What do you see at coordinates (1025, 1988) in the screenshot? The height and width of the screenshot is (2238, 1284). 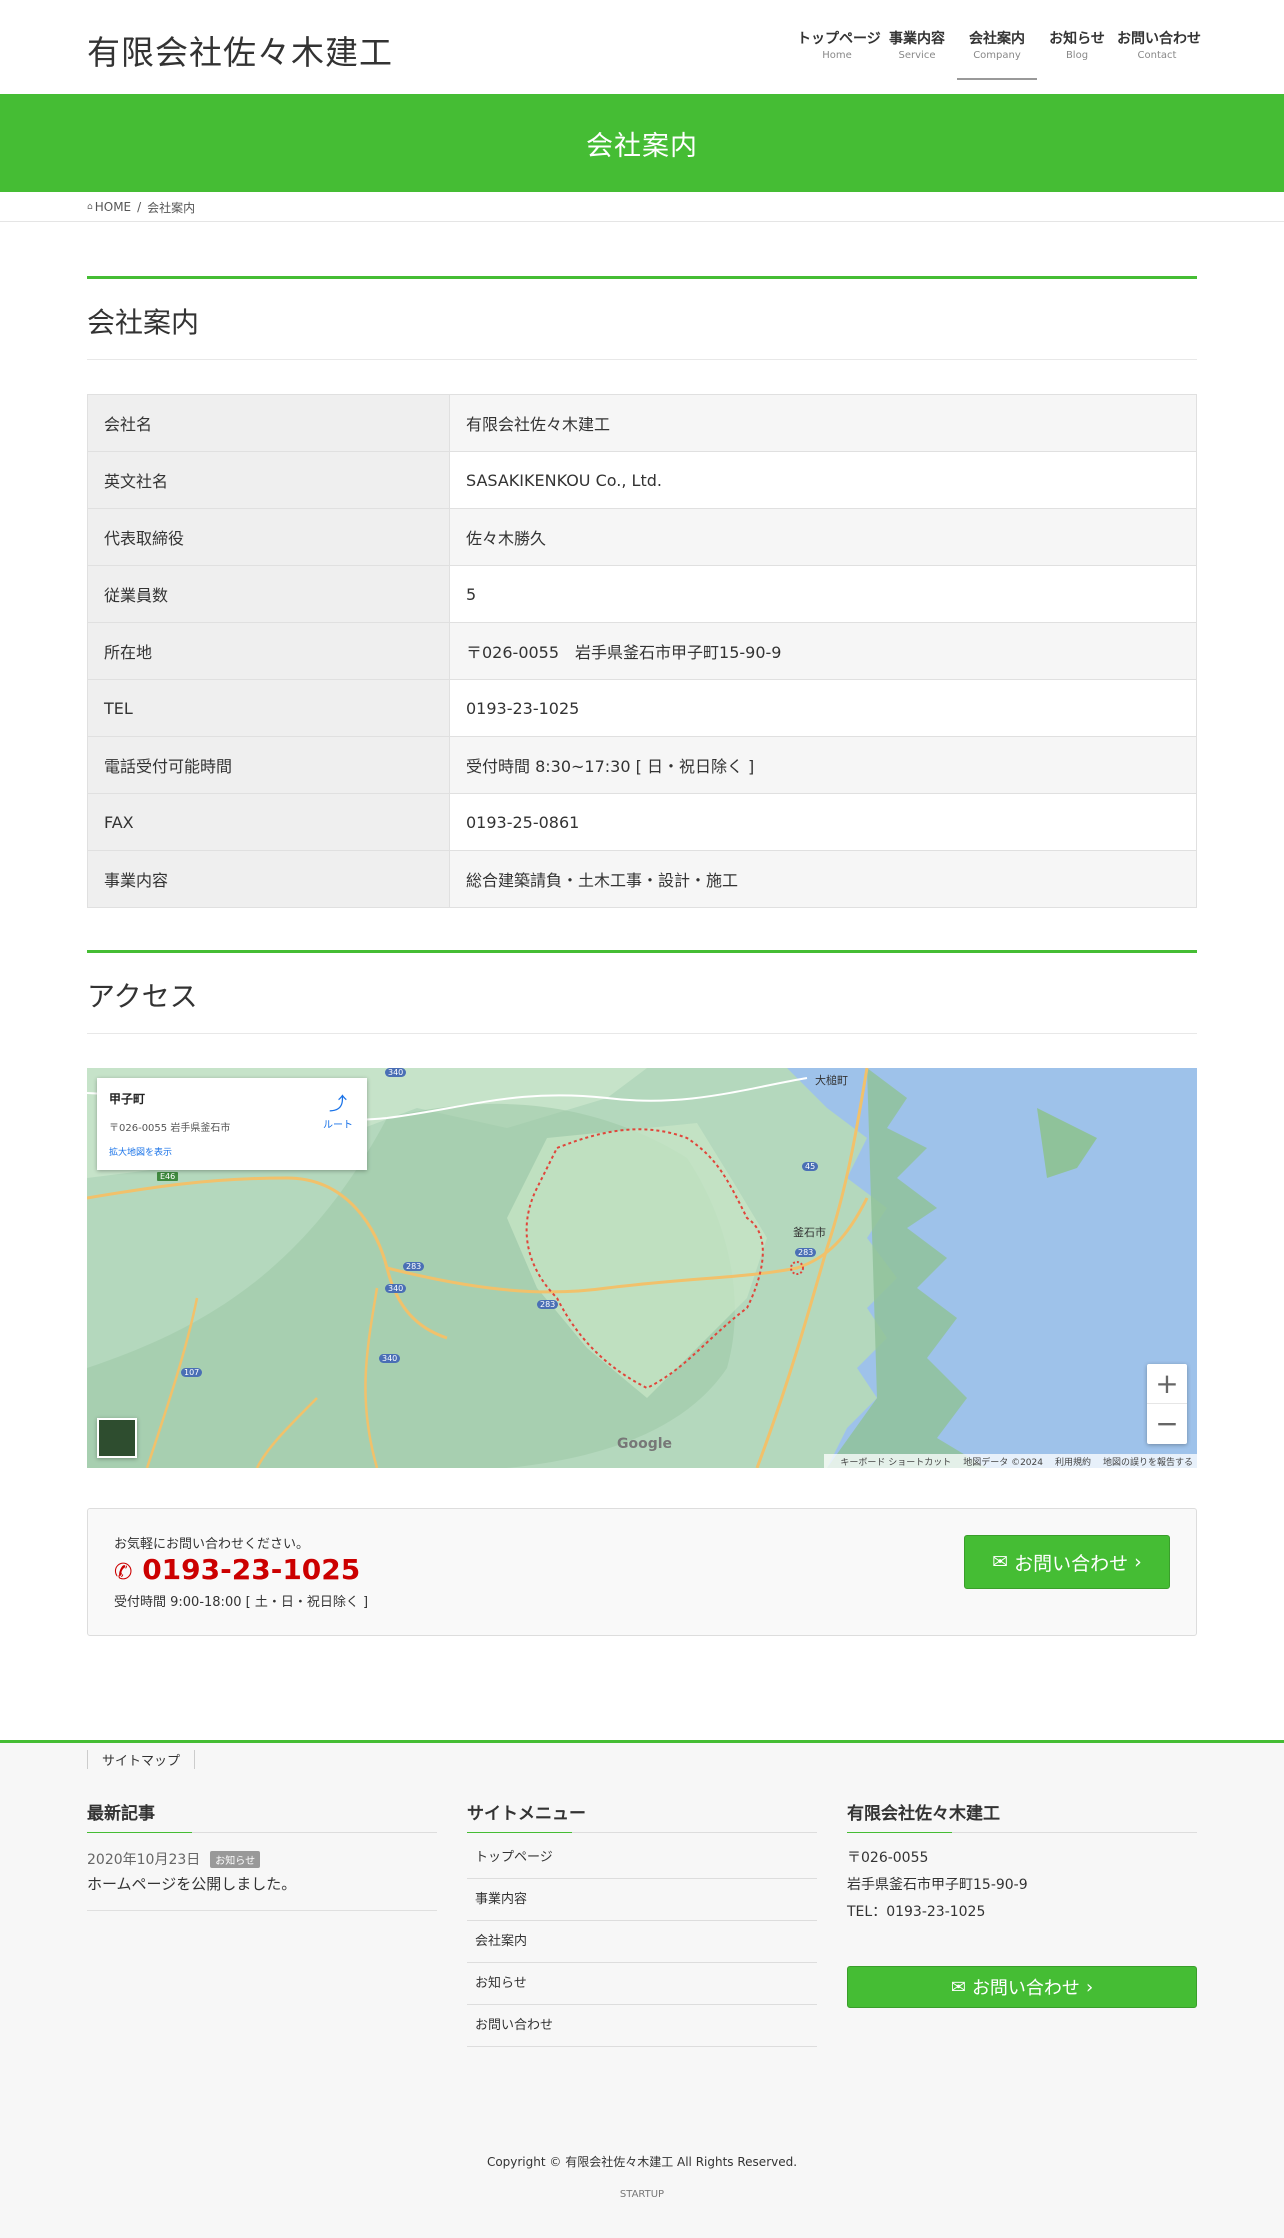 I see `footer-contact-button-label: お問い合わせ` at bounding box center [1025, 1988].